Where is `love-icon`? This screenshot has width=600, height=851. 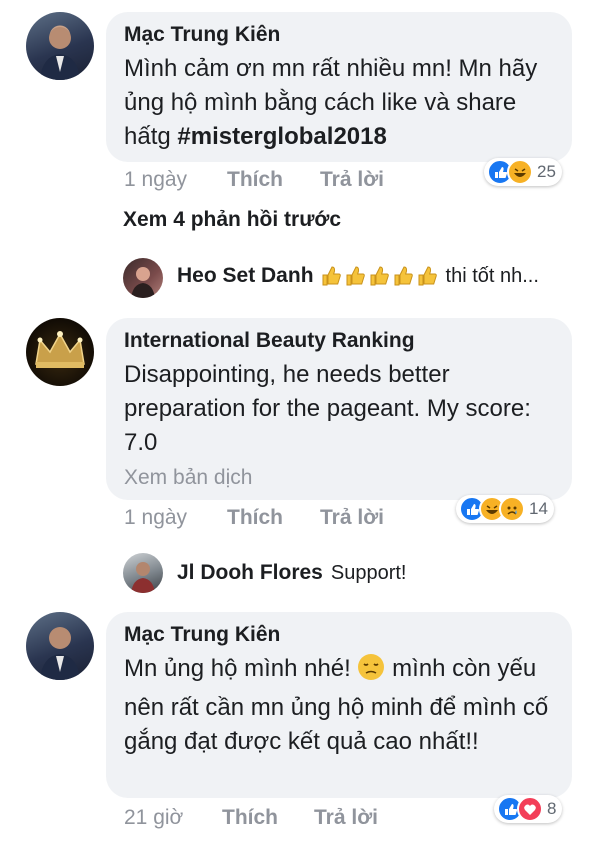 love-icon is located at coordinates (530, 809).